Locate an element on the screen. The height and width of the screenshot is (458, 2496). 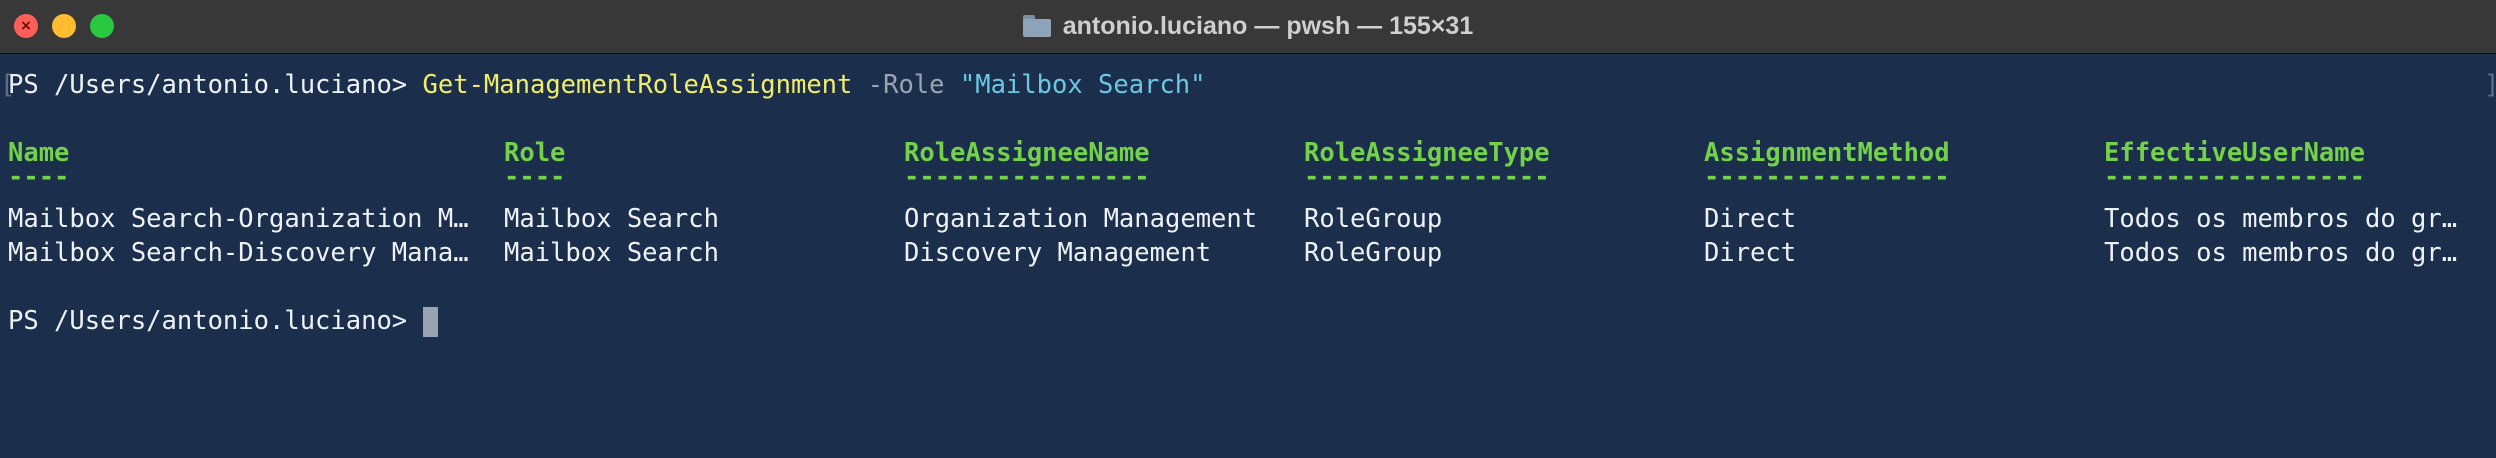
table-row-2-assignee-type: RoleGroup is located at coordinates (1373, 253).